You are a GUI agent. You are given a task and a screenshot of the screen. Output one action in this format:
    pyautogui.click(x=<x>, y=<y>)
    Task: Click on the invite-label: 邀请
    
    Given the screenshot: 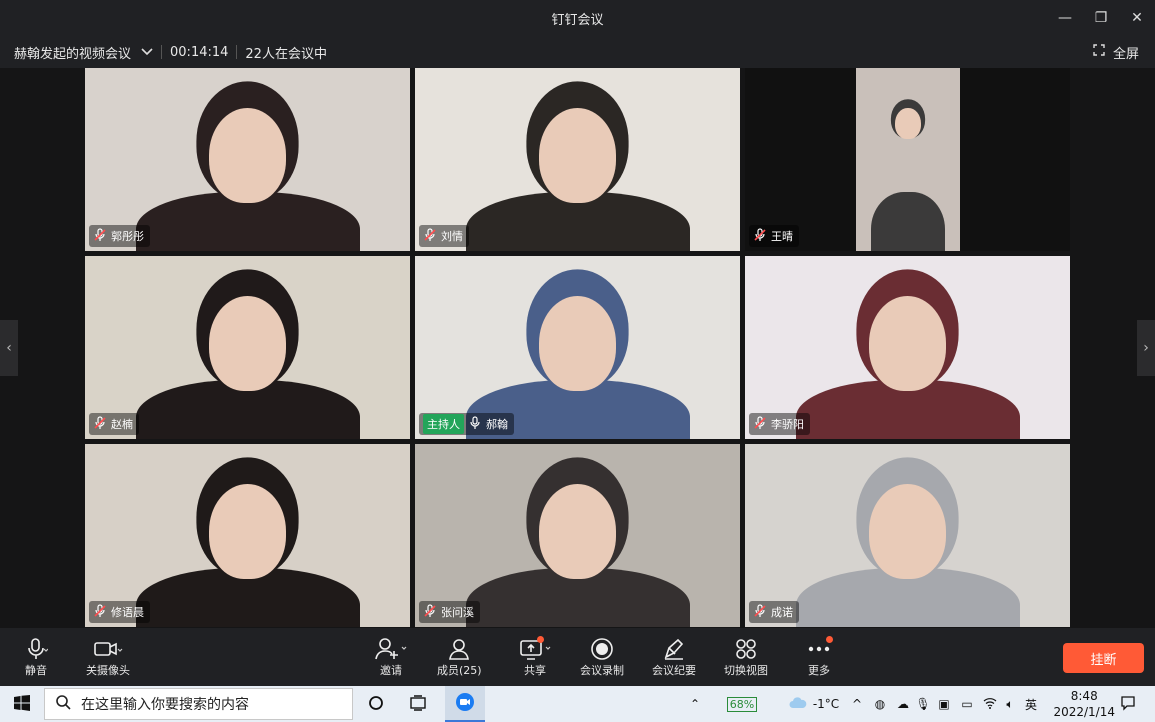 What is the action you would take?
    pyautogui.click(x=391, y=670)
    